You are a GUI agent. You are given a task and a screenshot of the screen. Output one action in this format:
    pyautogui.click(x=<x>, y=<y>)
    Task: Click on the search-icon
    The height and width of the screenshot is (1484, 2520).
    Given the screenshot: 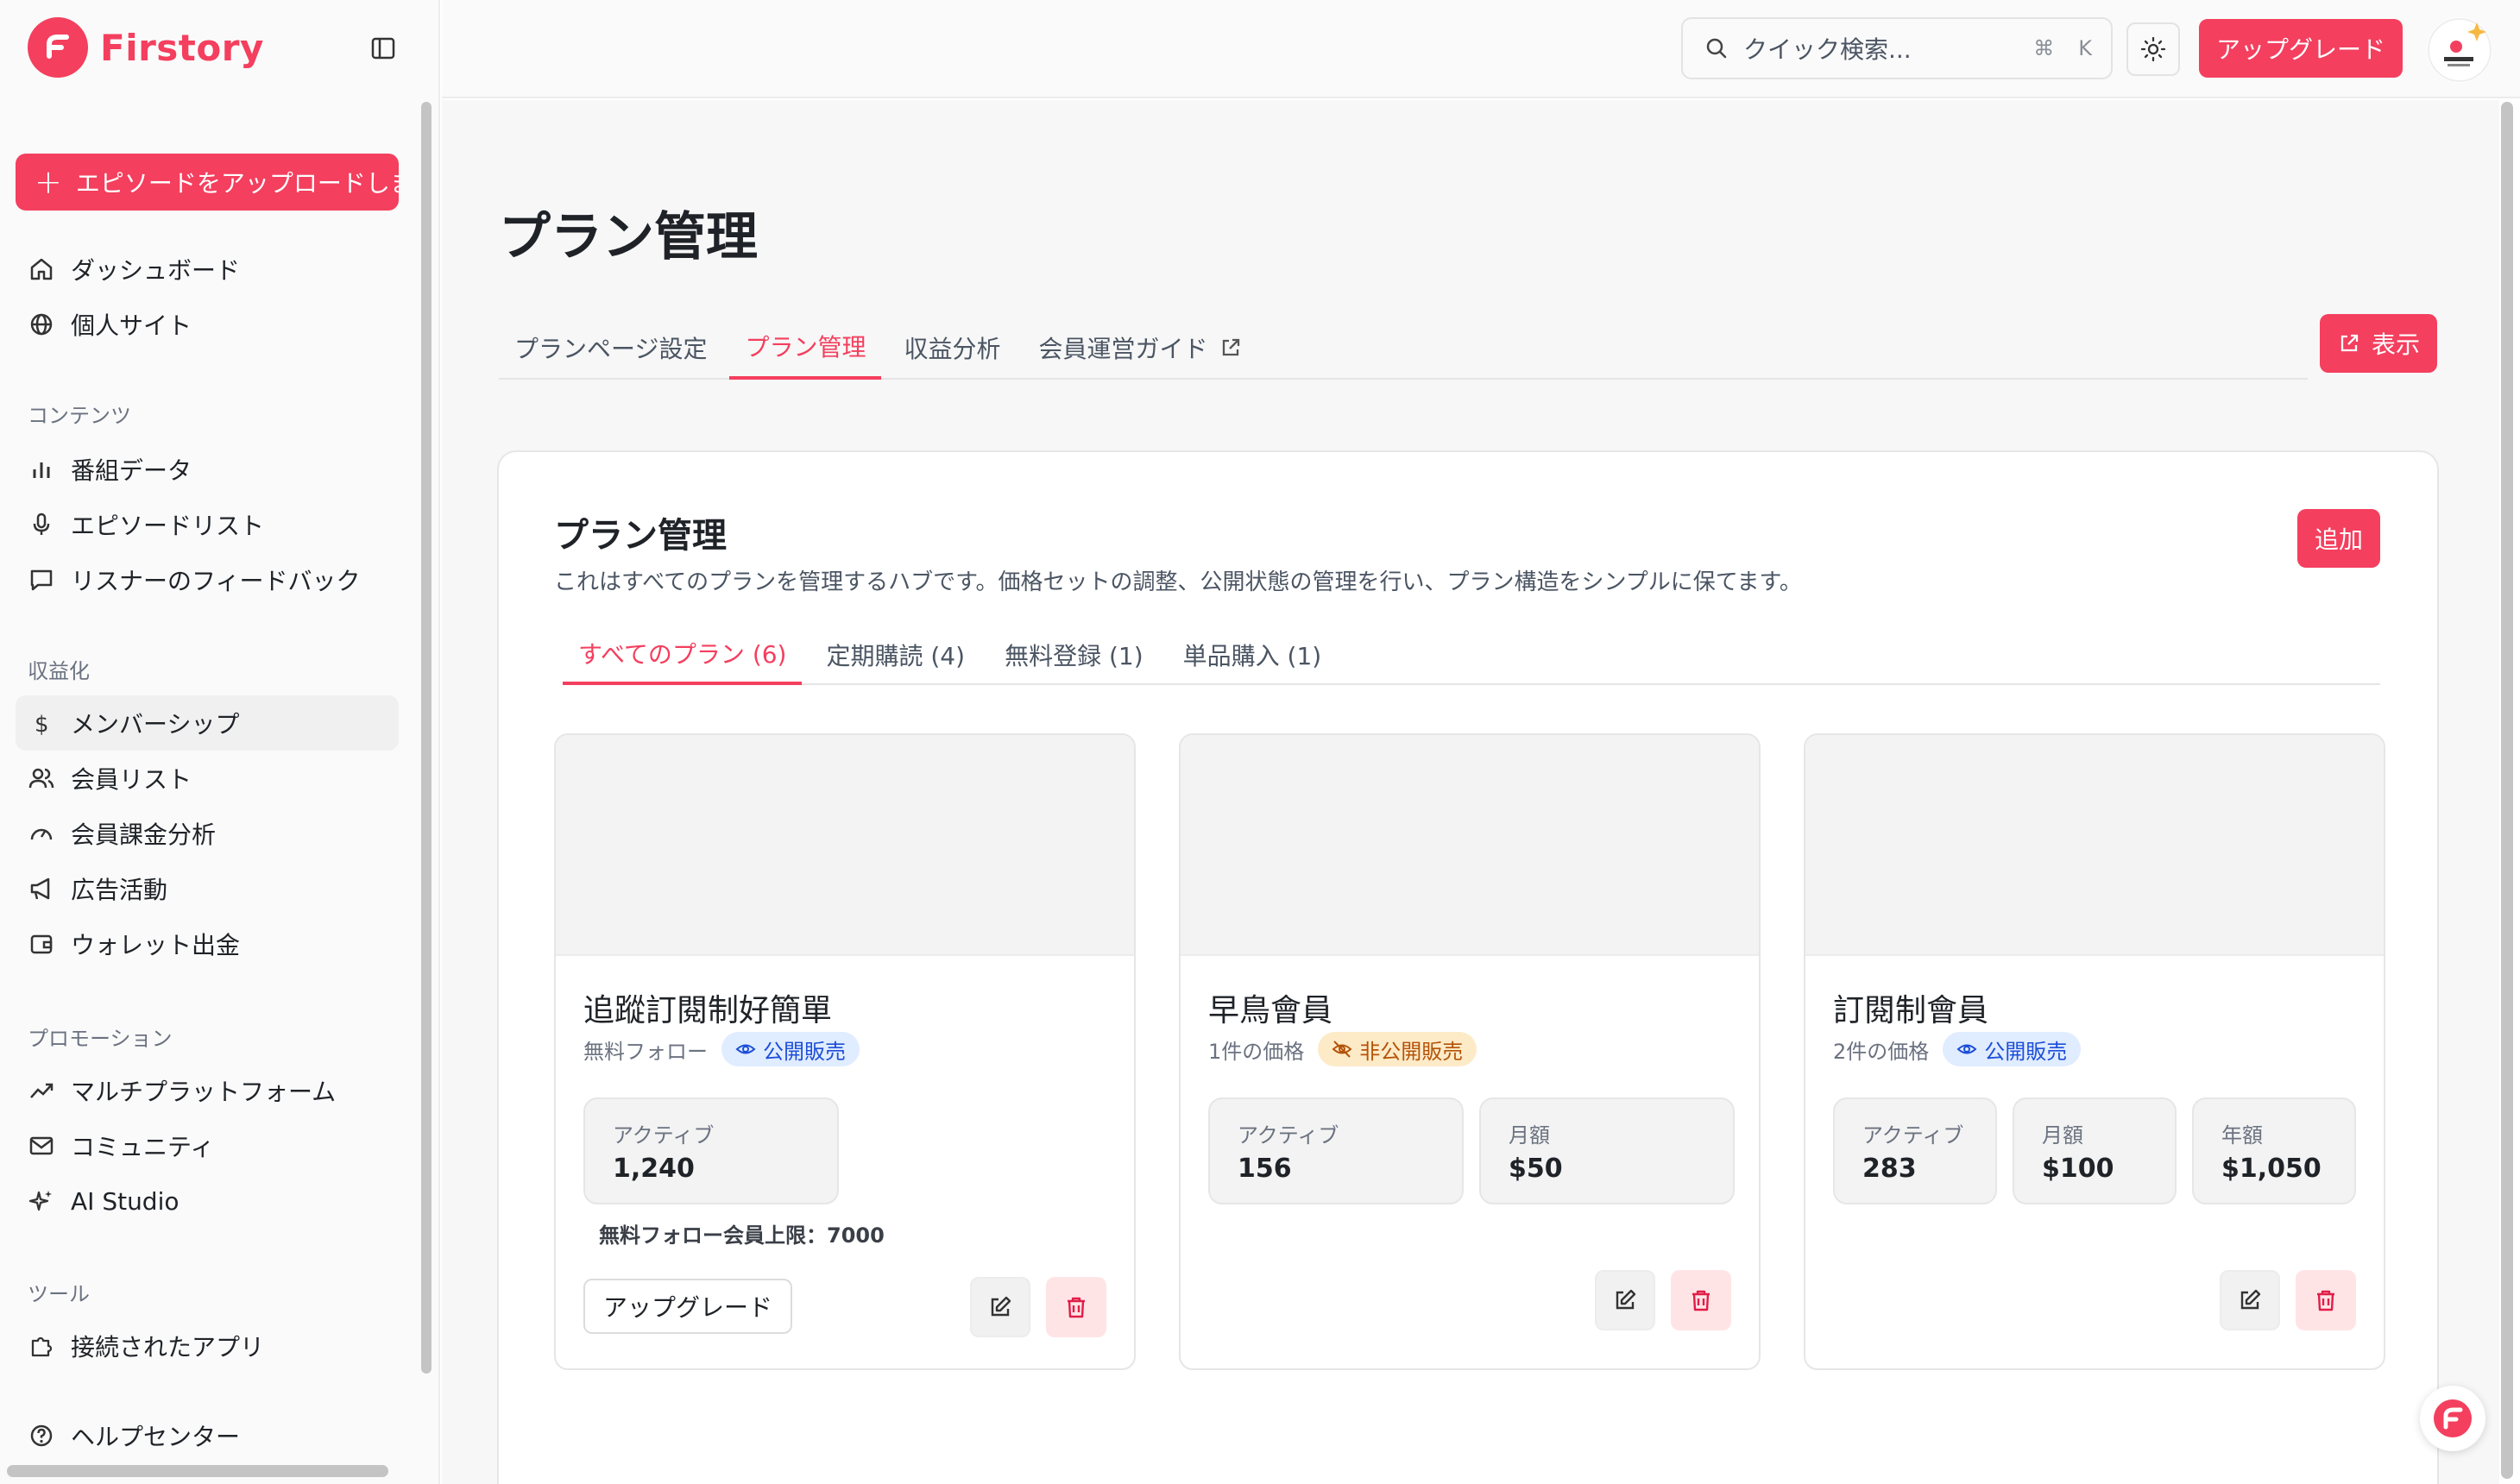 What is the action you would take?
    pyautogui.click(x=1717, y=48)
    